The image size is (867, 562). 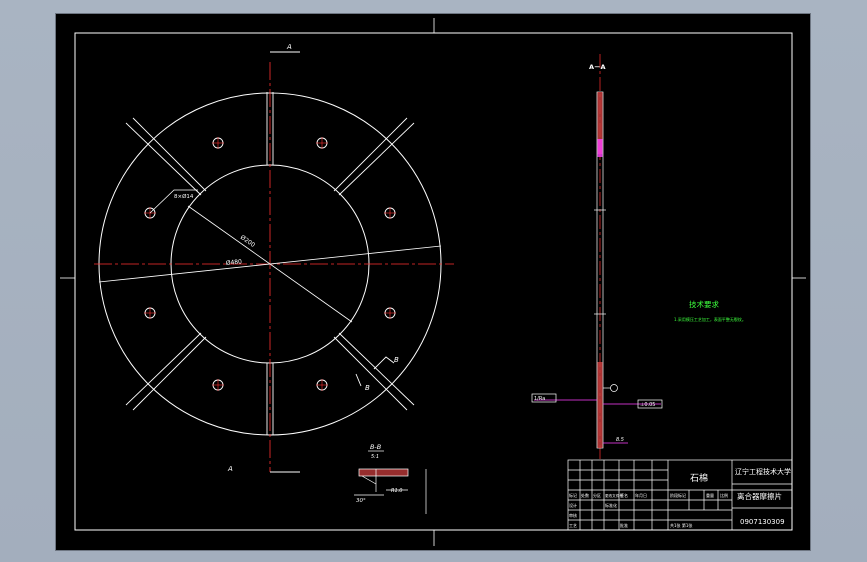 What do you see at coordinates (620, 440) in the screenshot?
I see `thickness-dim-label: 8.5` at bounding box center [620, 440].